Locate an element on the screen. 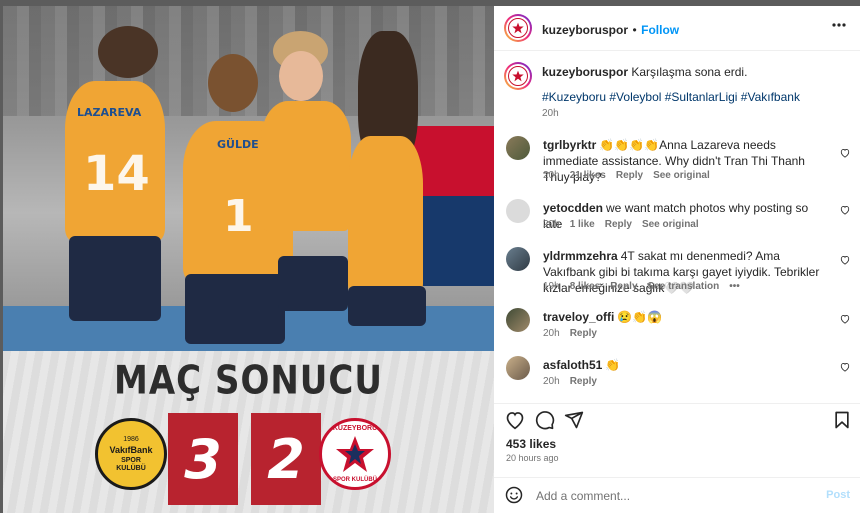 The image size is (860, 514). comment-likes: 21 likes is located at coordinates (588, 175).